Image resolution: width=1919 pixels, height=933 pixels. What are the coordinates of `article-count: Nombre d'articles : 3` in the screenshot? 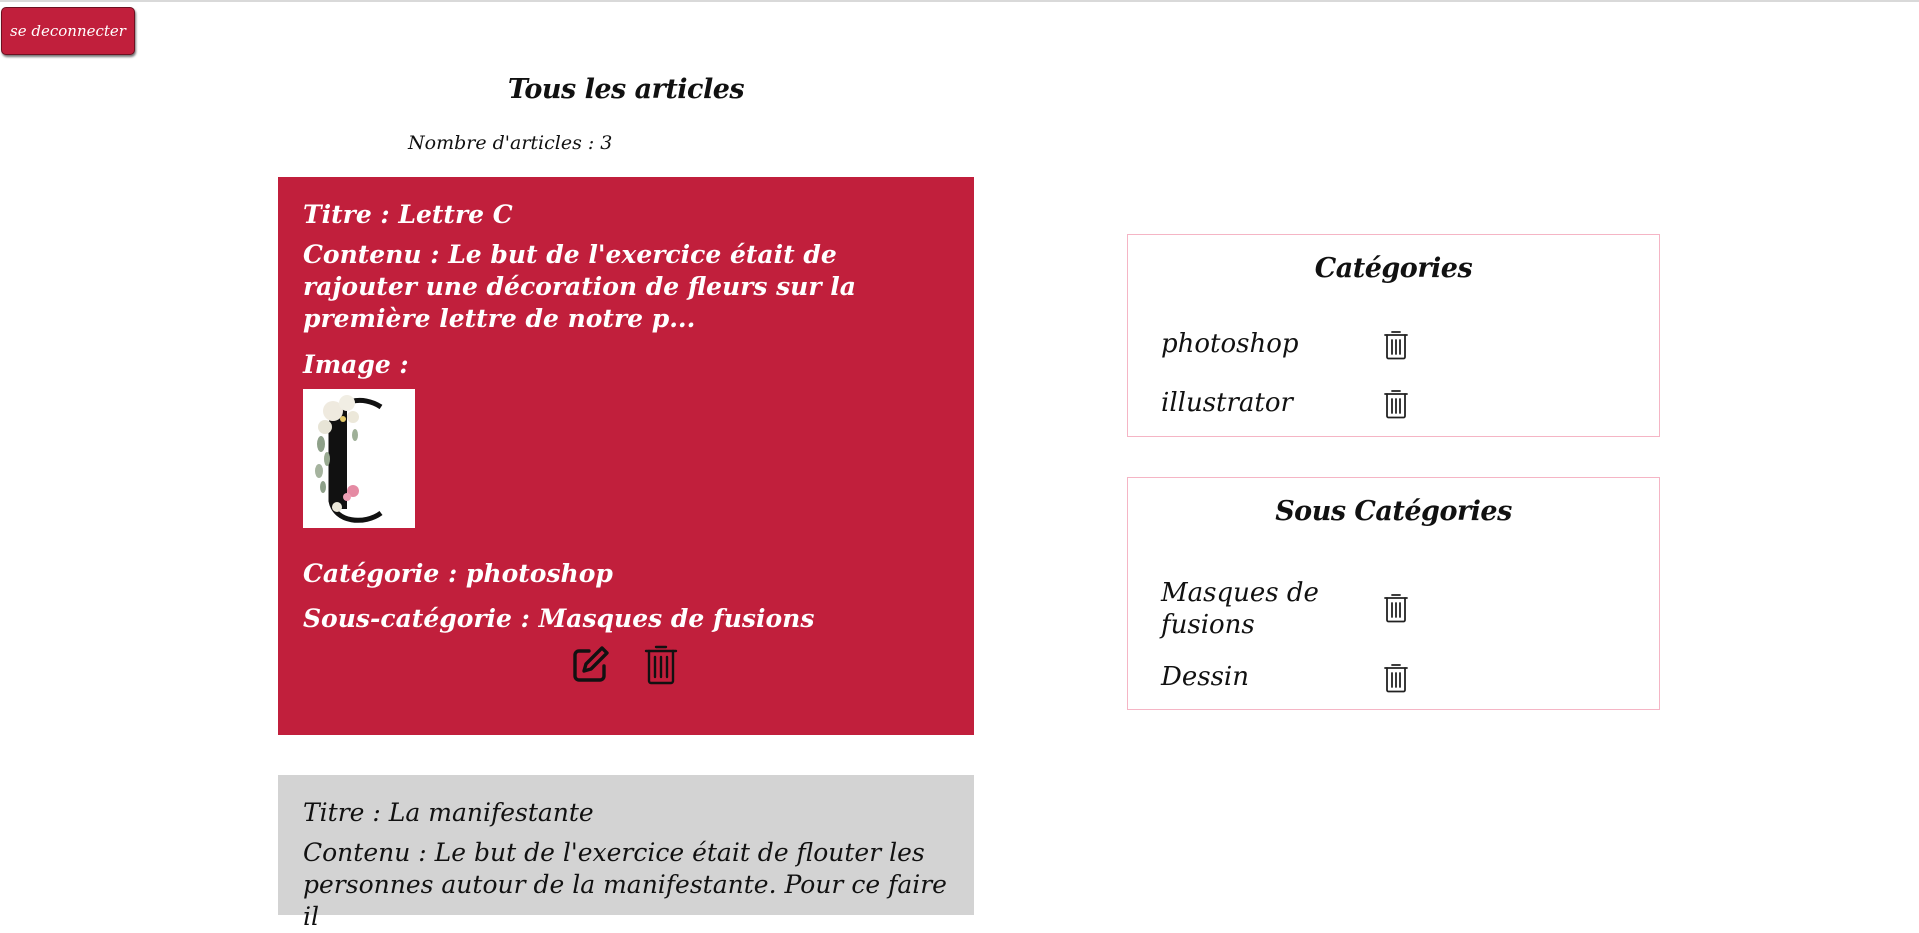 It's located at (510, 143).